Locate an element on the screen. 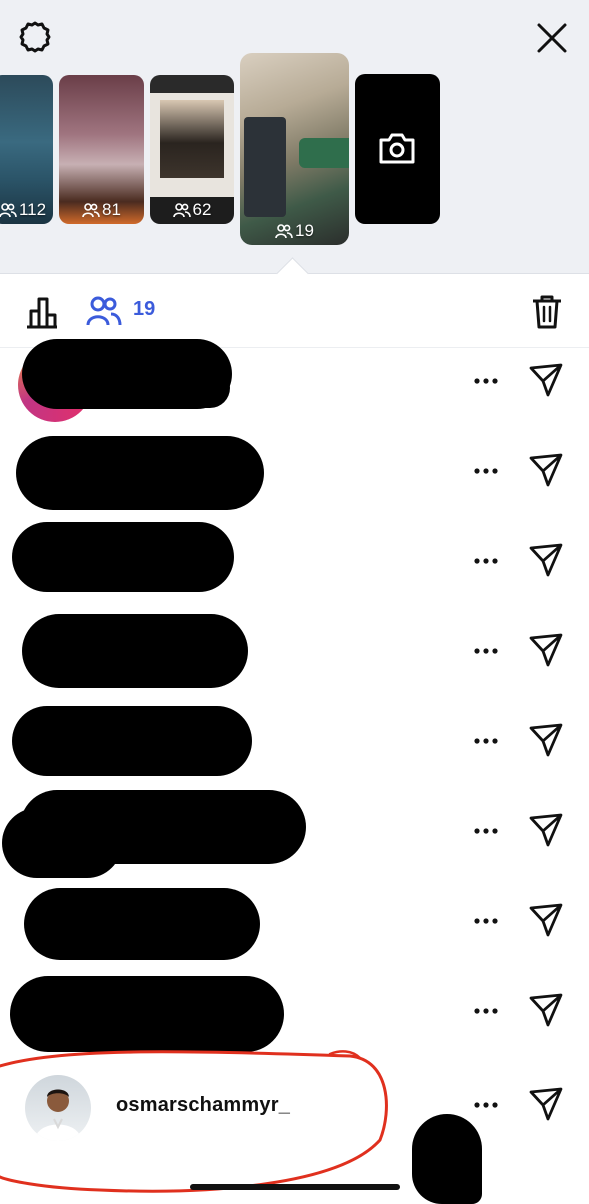  tab-viewers is located at coordinates (104, 311).